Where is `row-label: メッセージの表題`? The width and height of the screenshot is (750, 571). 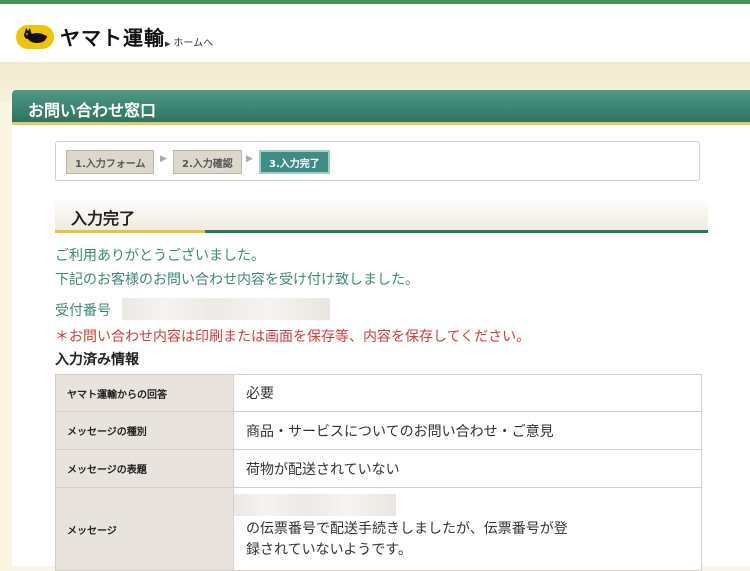 row-label: メッセージの表題 is located at coordinates (144, 468).